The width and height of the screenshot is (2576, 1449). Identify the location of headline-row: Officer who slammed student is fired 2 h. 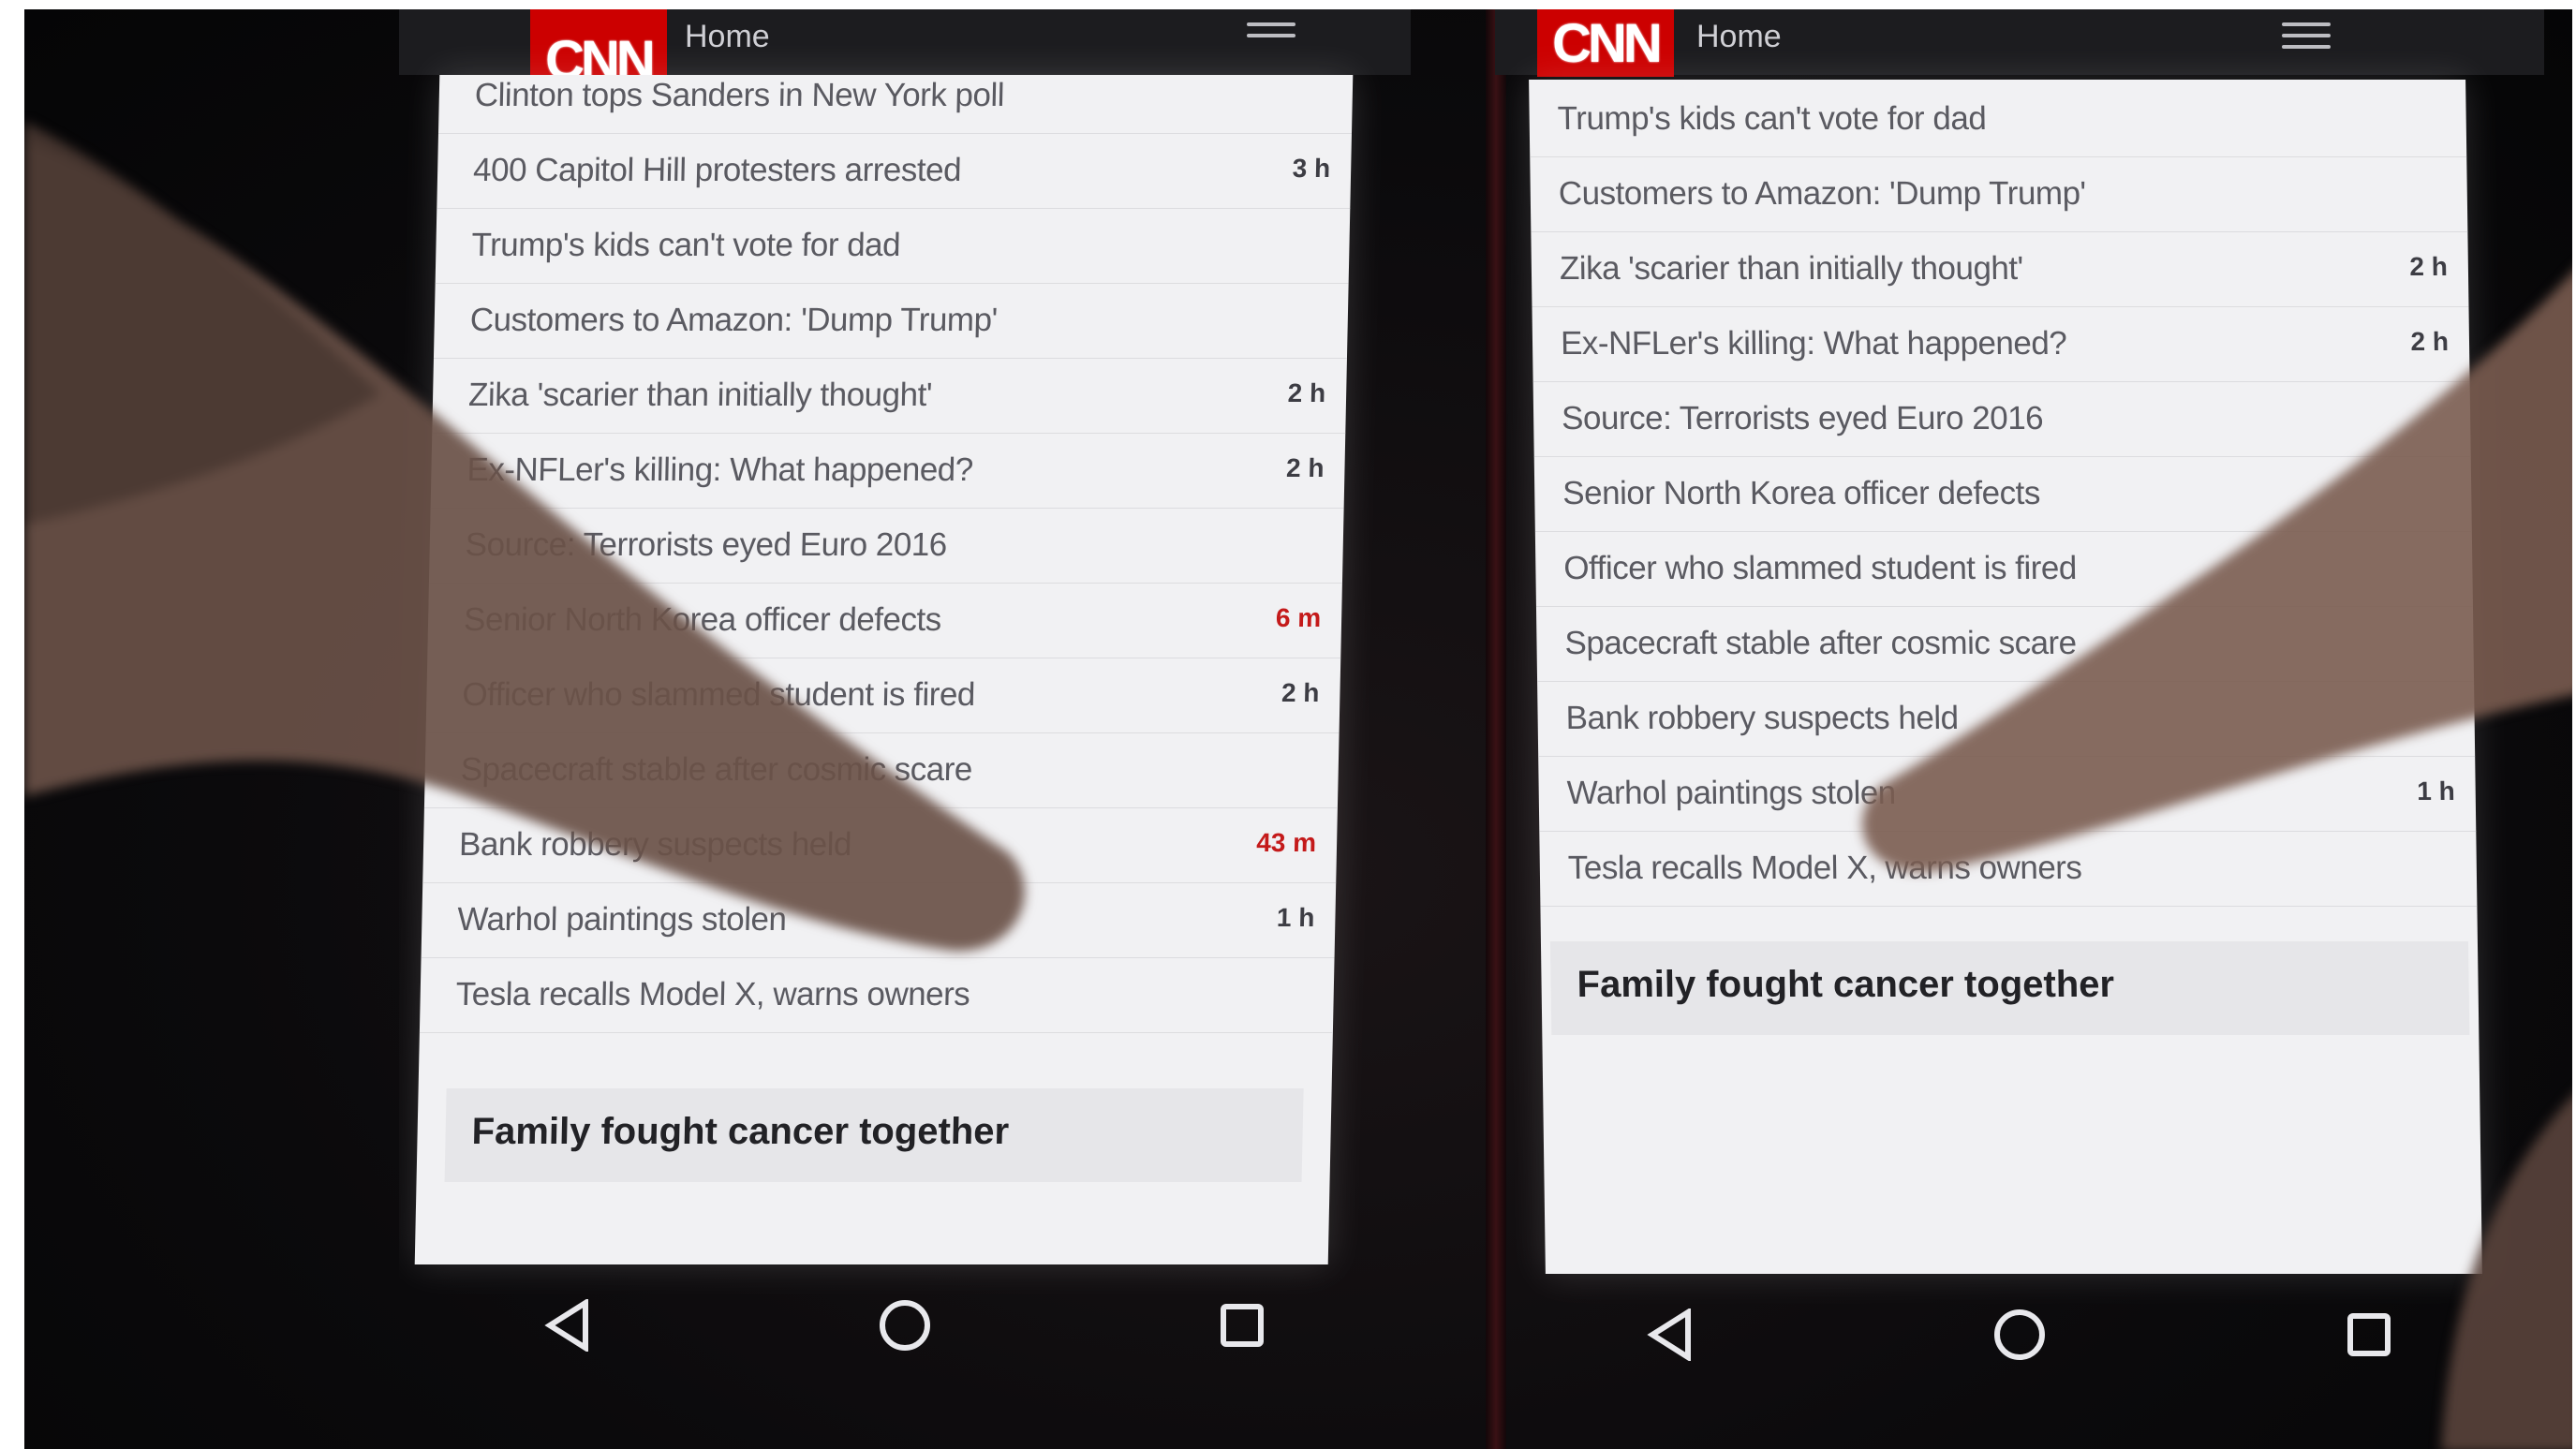
(883, 694).